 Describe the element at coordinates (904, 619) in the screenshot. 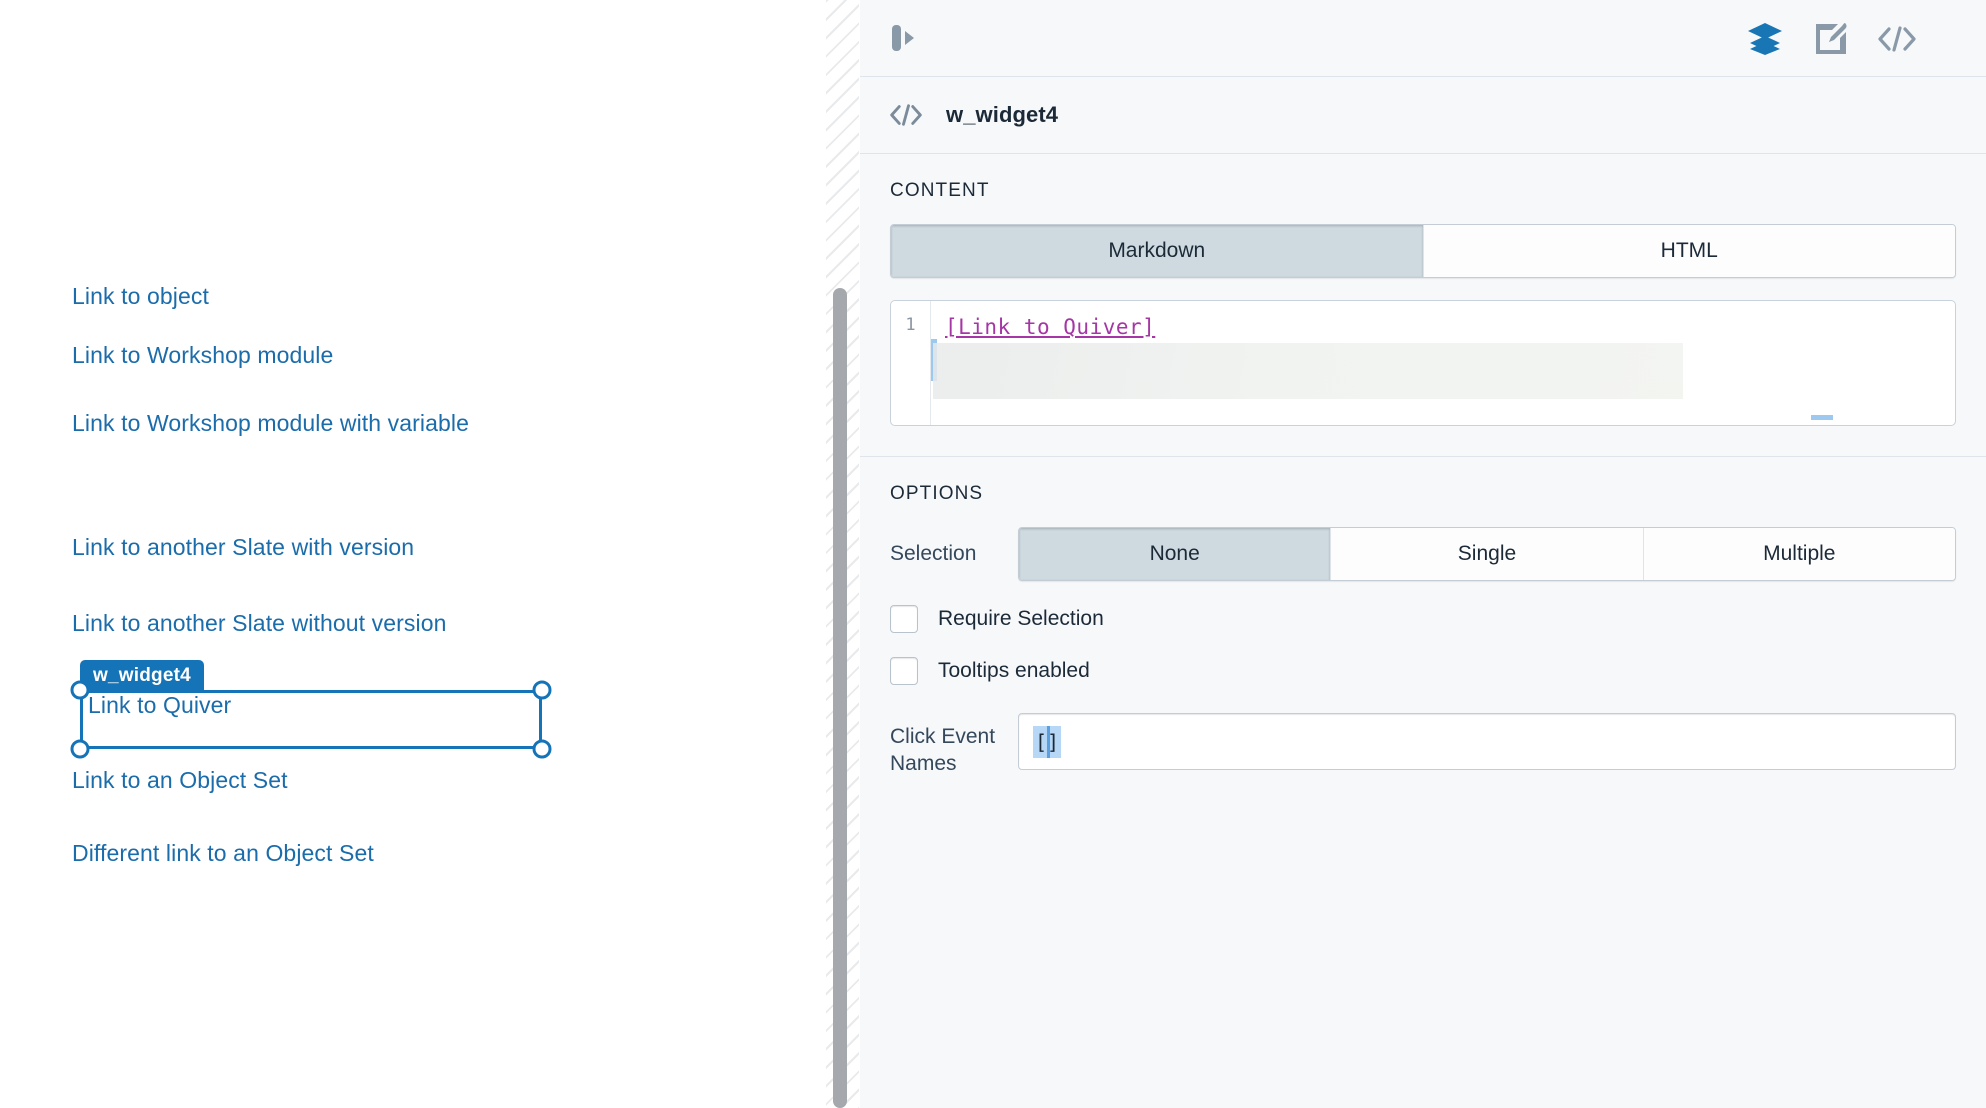

I see `require-selection-checkbox` at that location.